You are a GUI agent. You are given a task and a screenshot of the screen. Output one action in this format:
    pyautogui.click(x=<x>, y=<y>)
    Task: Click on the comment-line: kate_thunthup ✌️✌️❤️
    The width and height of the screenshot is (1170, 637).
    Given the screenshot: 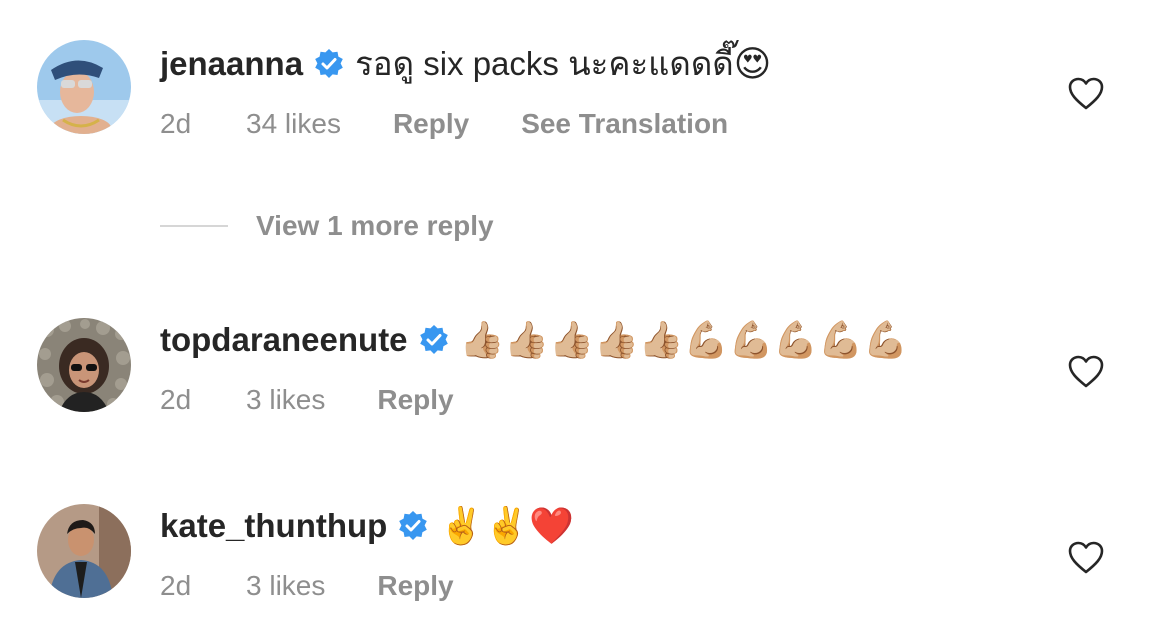 What is the action you would take?
    pyautogui.click(x=367, y=526)
    